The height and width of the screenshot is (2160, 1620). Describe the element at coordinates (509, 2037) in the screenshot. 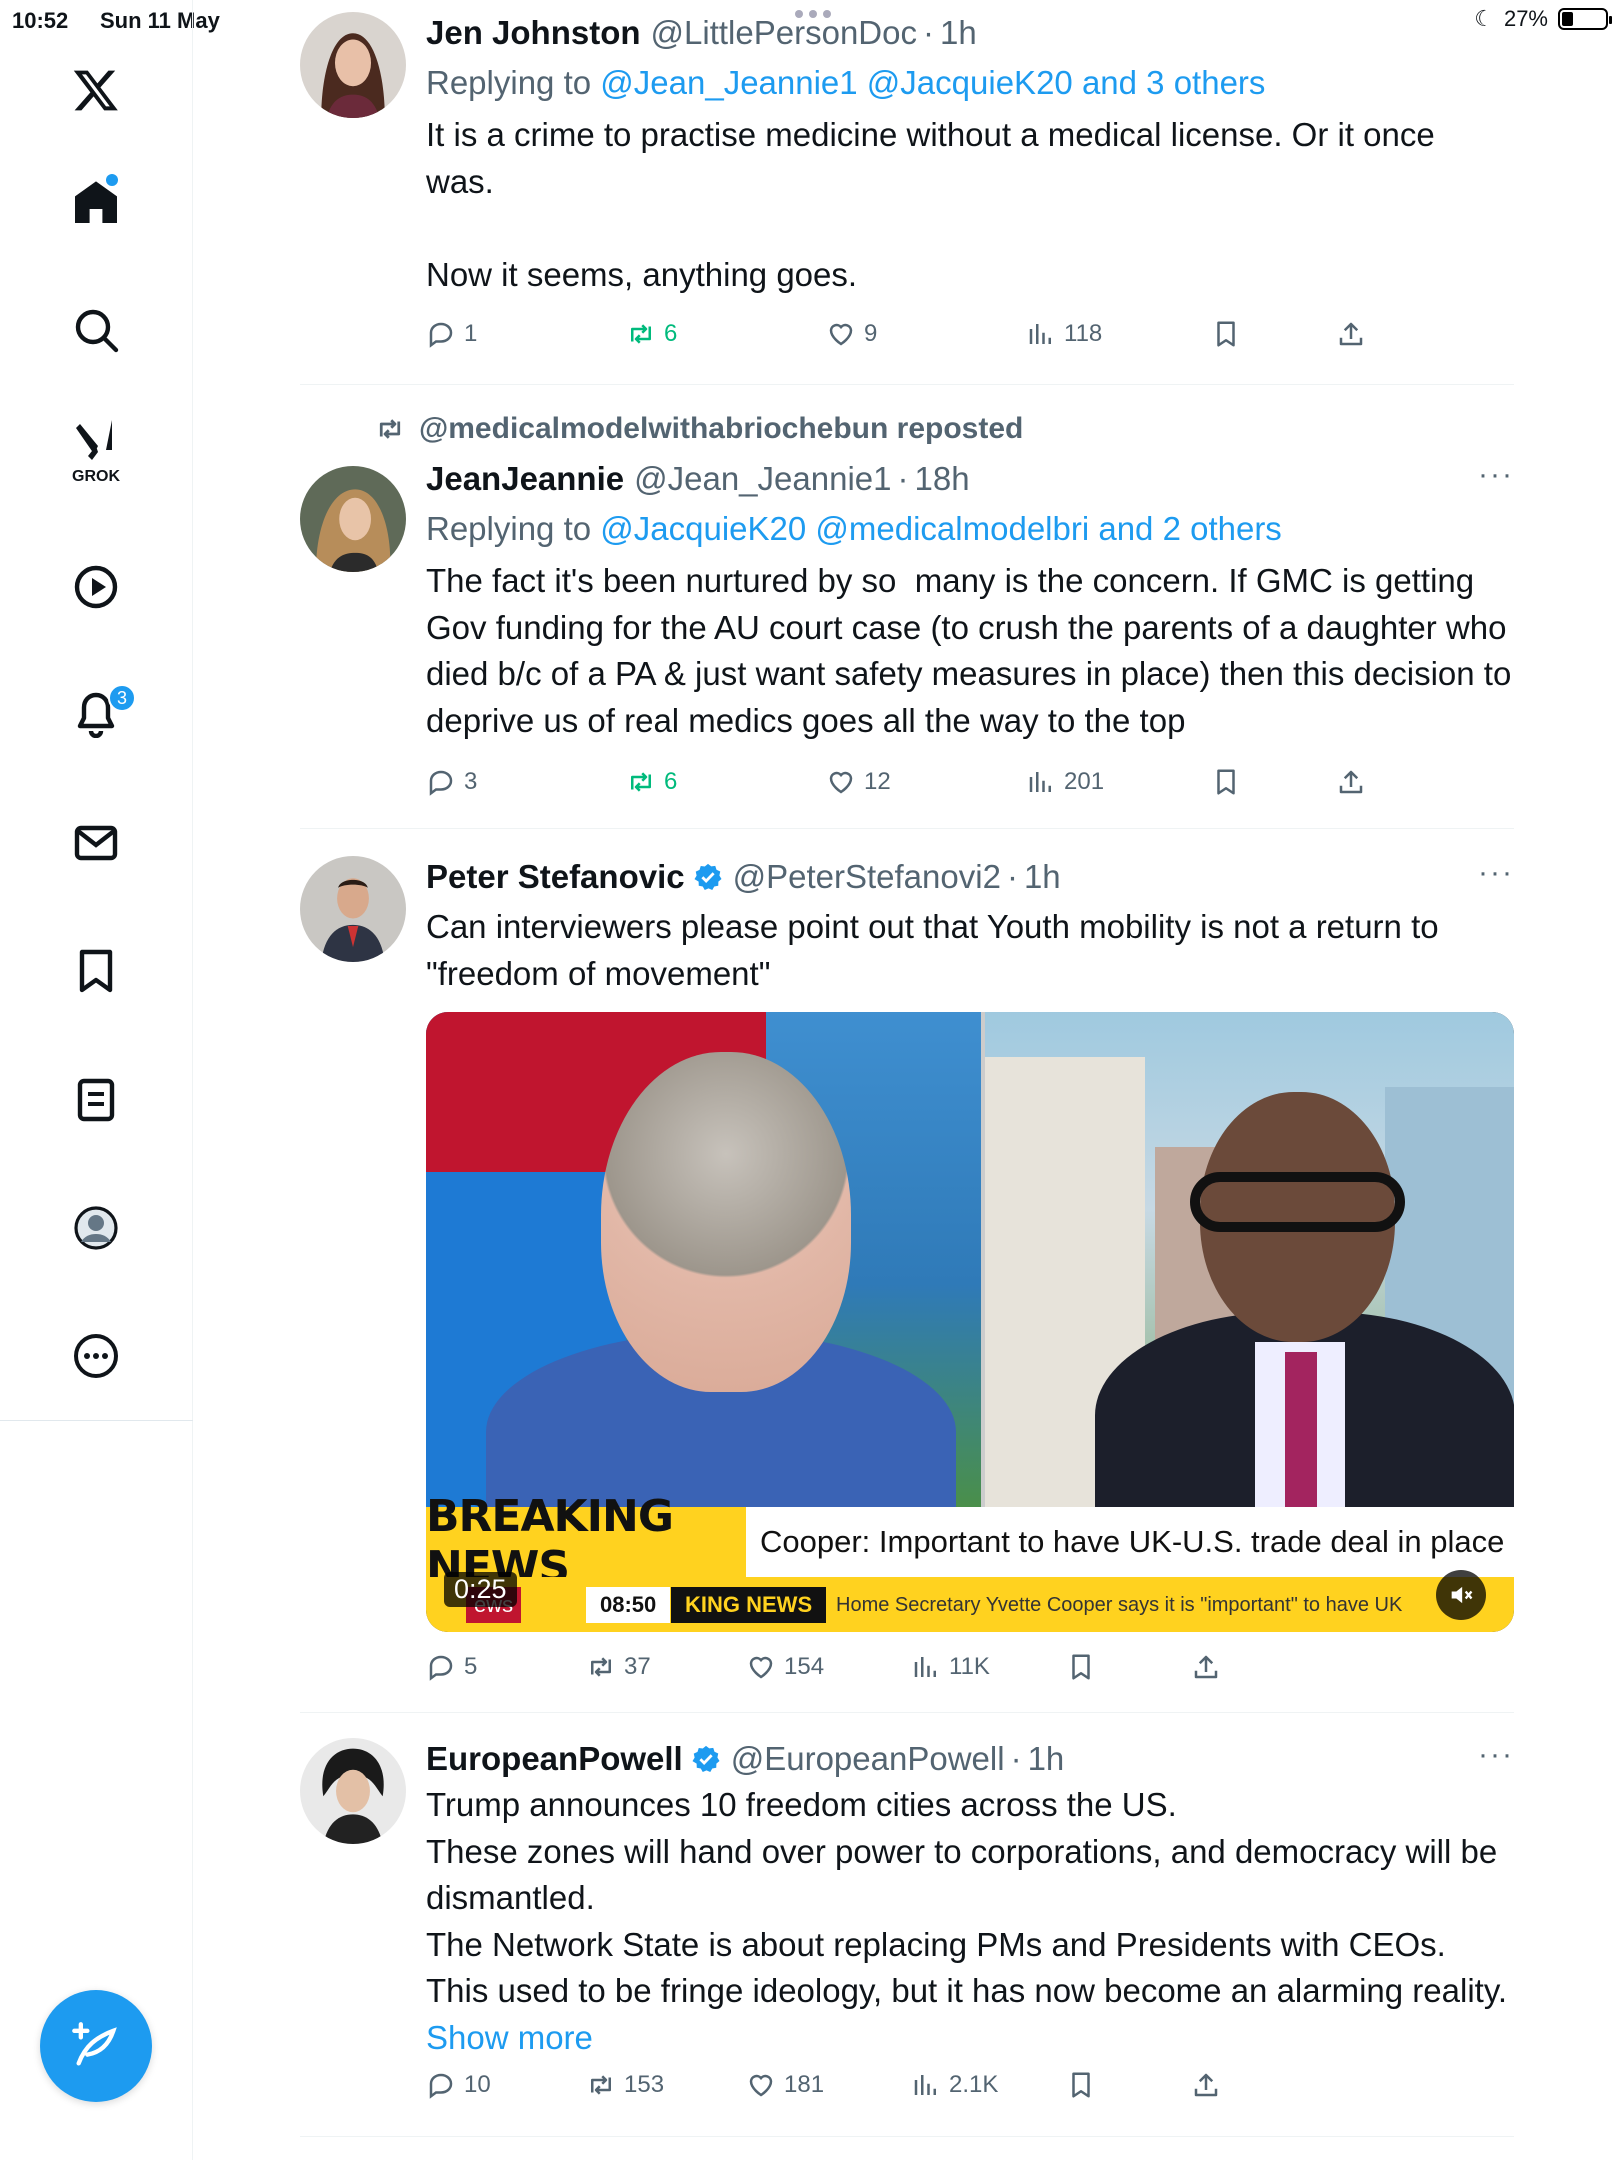

I see `show-more-link: Show more` at that location.